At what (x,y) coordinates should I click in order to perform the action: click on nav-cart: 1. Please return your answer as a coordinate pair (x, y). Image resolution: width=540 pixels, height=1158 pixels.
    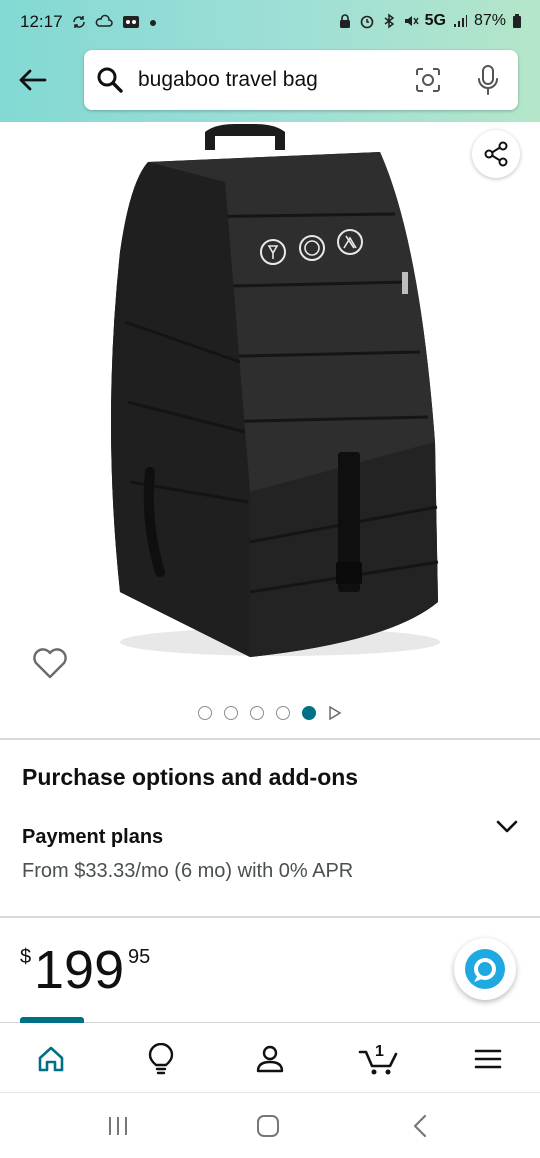
    Looking at the image, I should click on (379, 1059).